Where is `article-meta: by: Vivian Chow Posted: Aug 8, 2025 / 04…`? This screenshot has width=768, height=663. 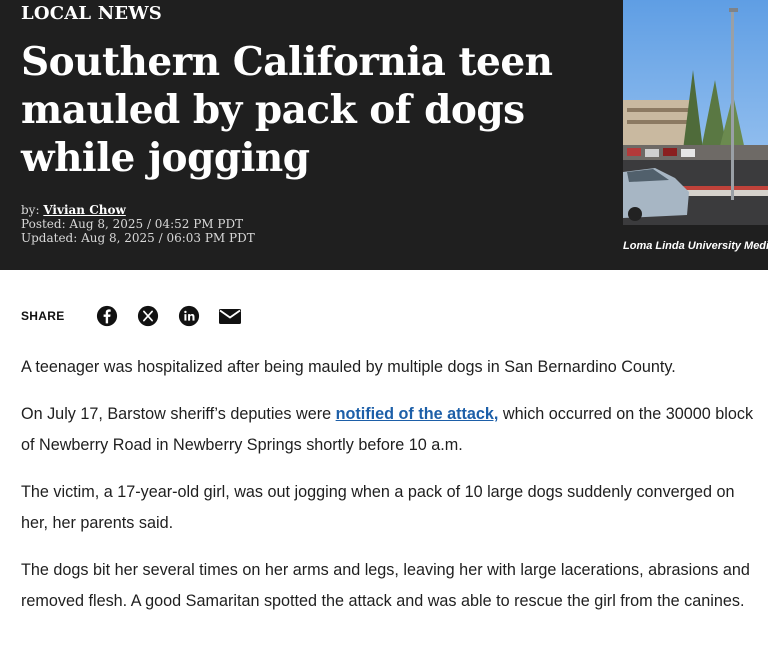 article-meta: by: Vivian Chow Posted: Aug 8, 2025 / 04… is located at coordinates (138, 224).